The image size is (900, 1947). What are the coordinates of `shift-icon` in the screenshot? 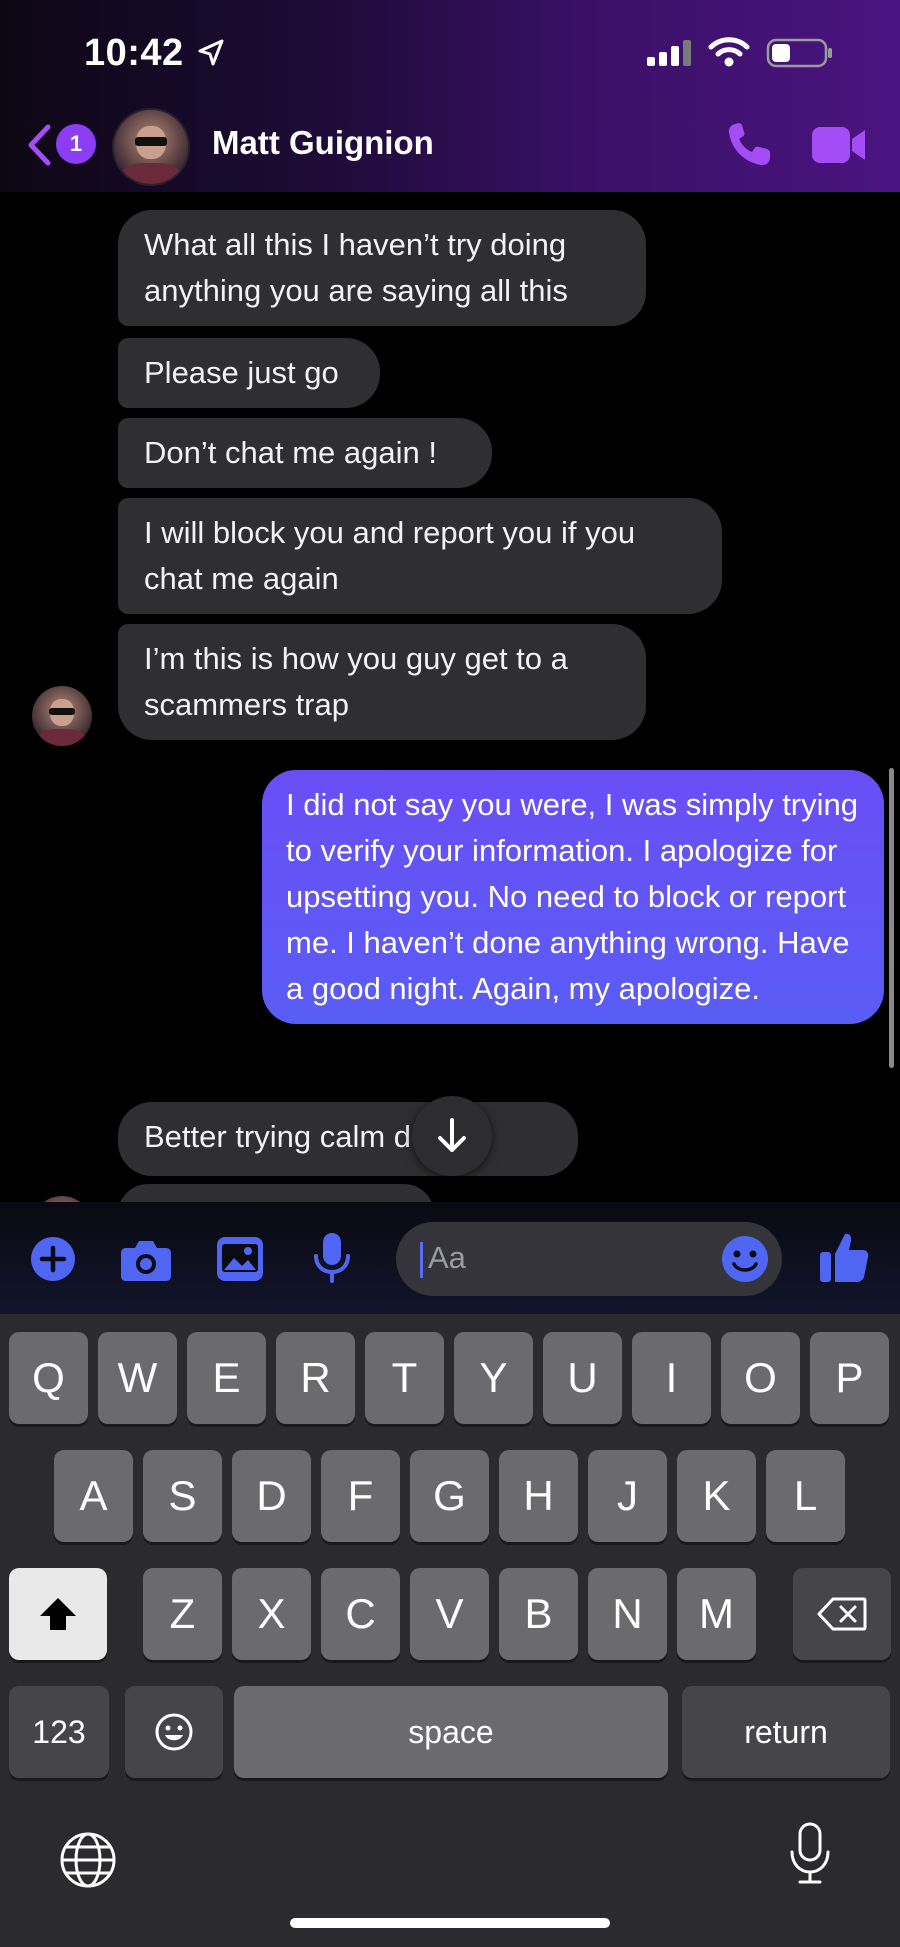 It's located at (58, 1614).